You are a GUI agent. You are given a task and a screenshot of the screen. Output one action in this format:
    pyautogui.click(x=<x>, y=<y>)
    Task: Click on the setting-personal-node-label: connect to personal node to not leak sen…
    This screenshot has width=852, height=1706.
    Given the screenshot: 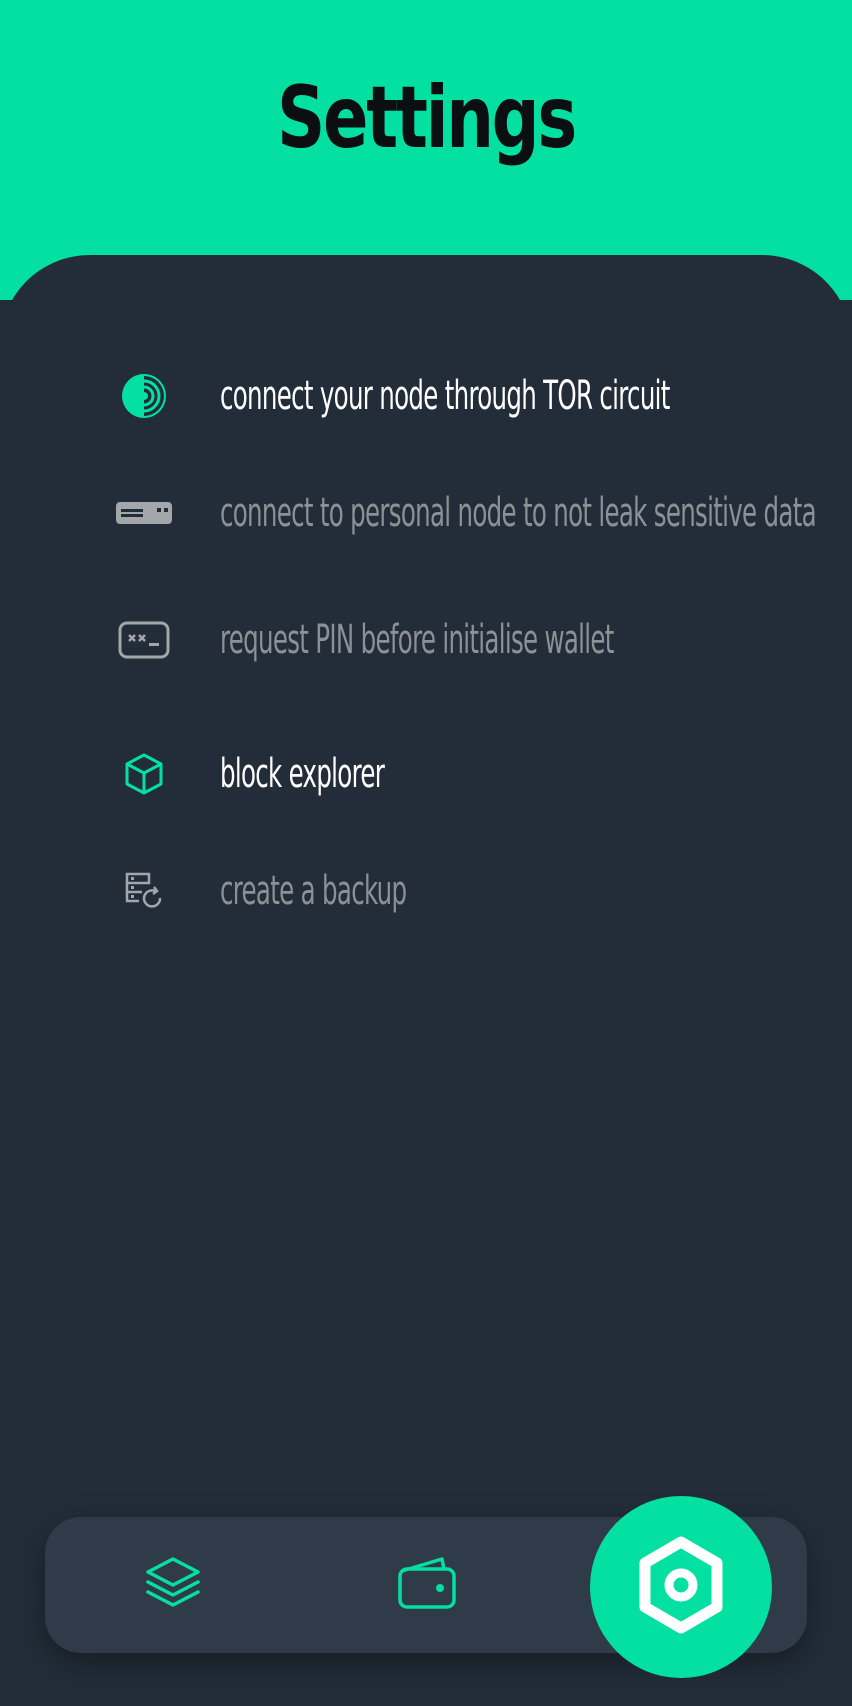 What is the action you would take?
    pyautogui.click(x=518, y=513)
    